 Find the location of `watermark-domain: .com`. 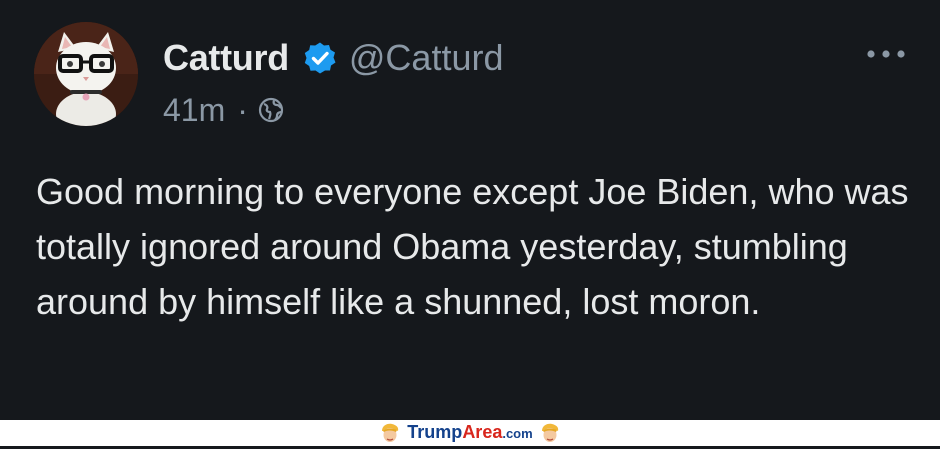

watermark-domain: .com is located at coordinates (517, 433).